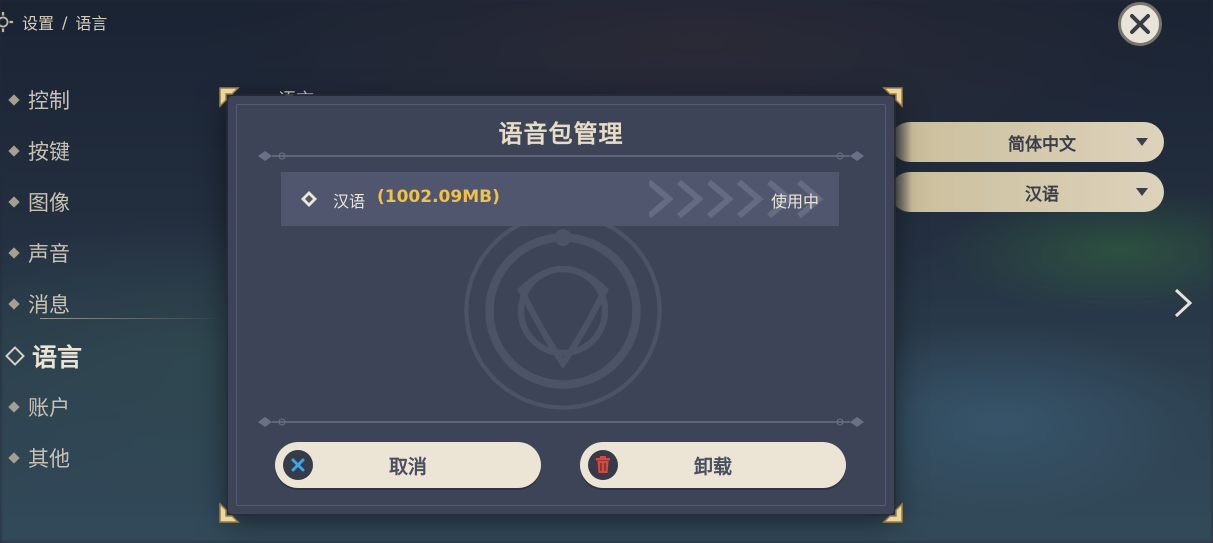  What do you see at coordinates (561, 134) in the screenshot?
I see `dialog-title: 语音包管理` at bounding box center [561, 134].